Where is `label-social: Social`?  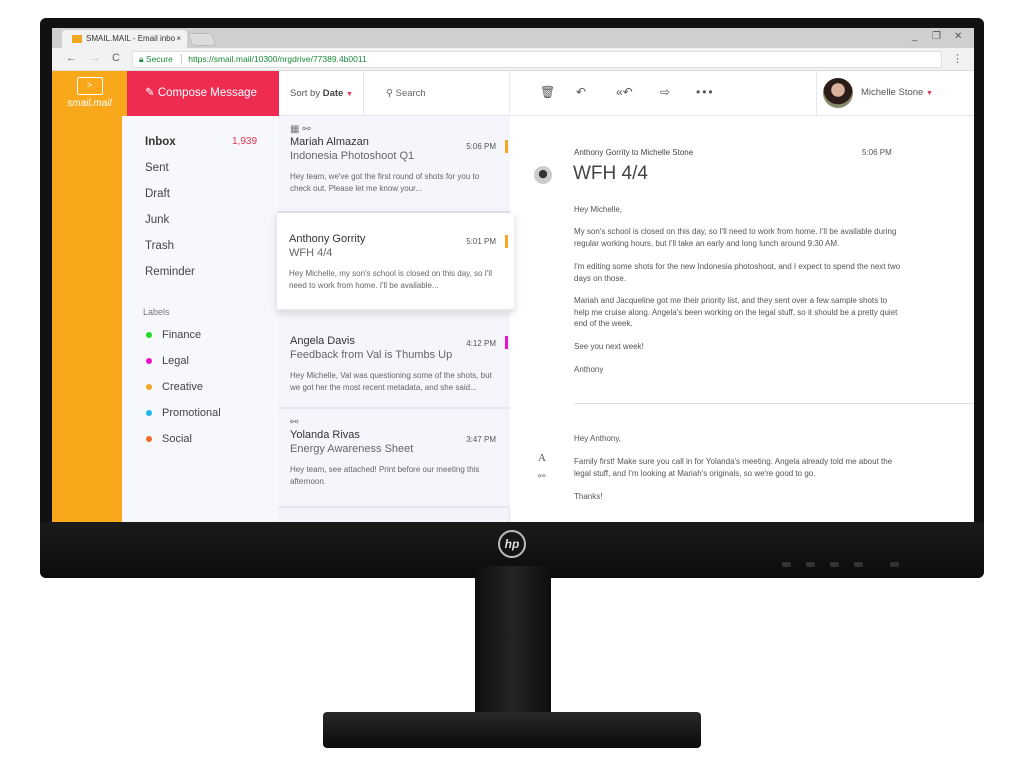
label-social: Social is located at coordinates (169, 439).